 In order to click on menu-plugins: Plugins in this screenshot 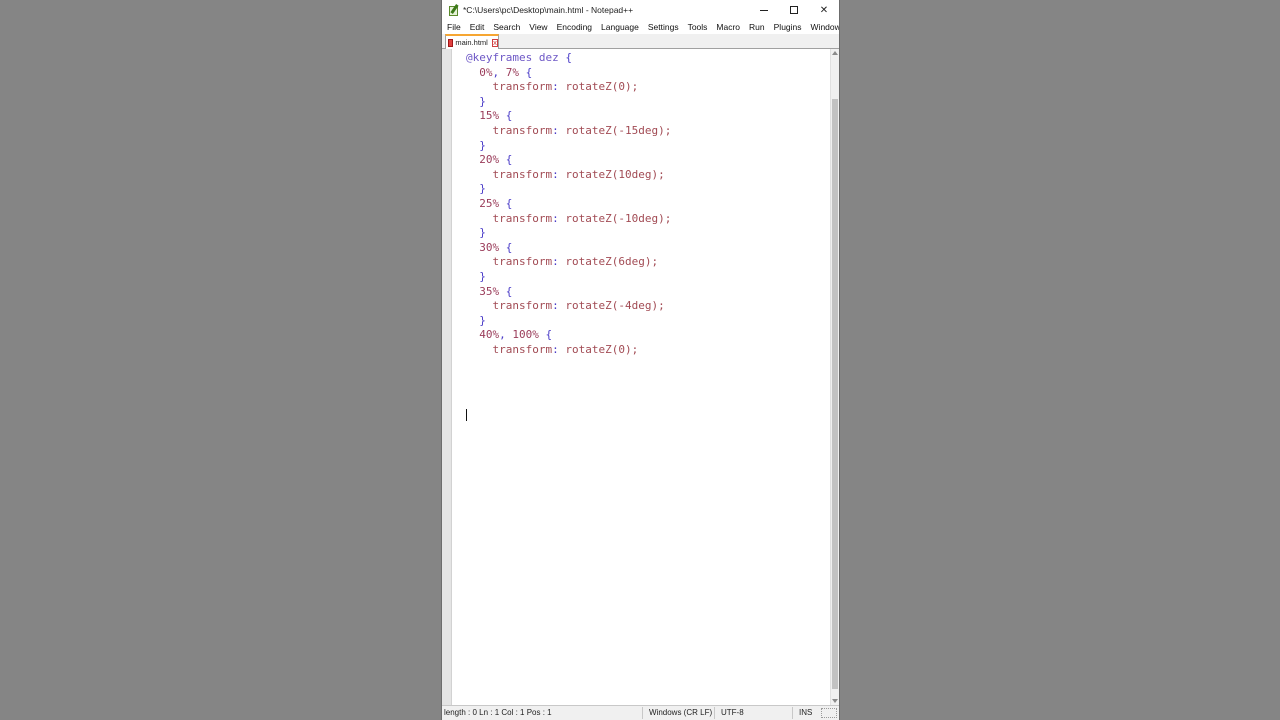, I will do `click(788, 27)`.